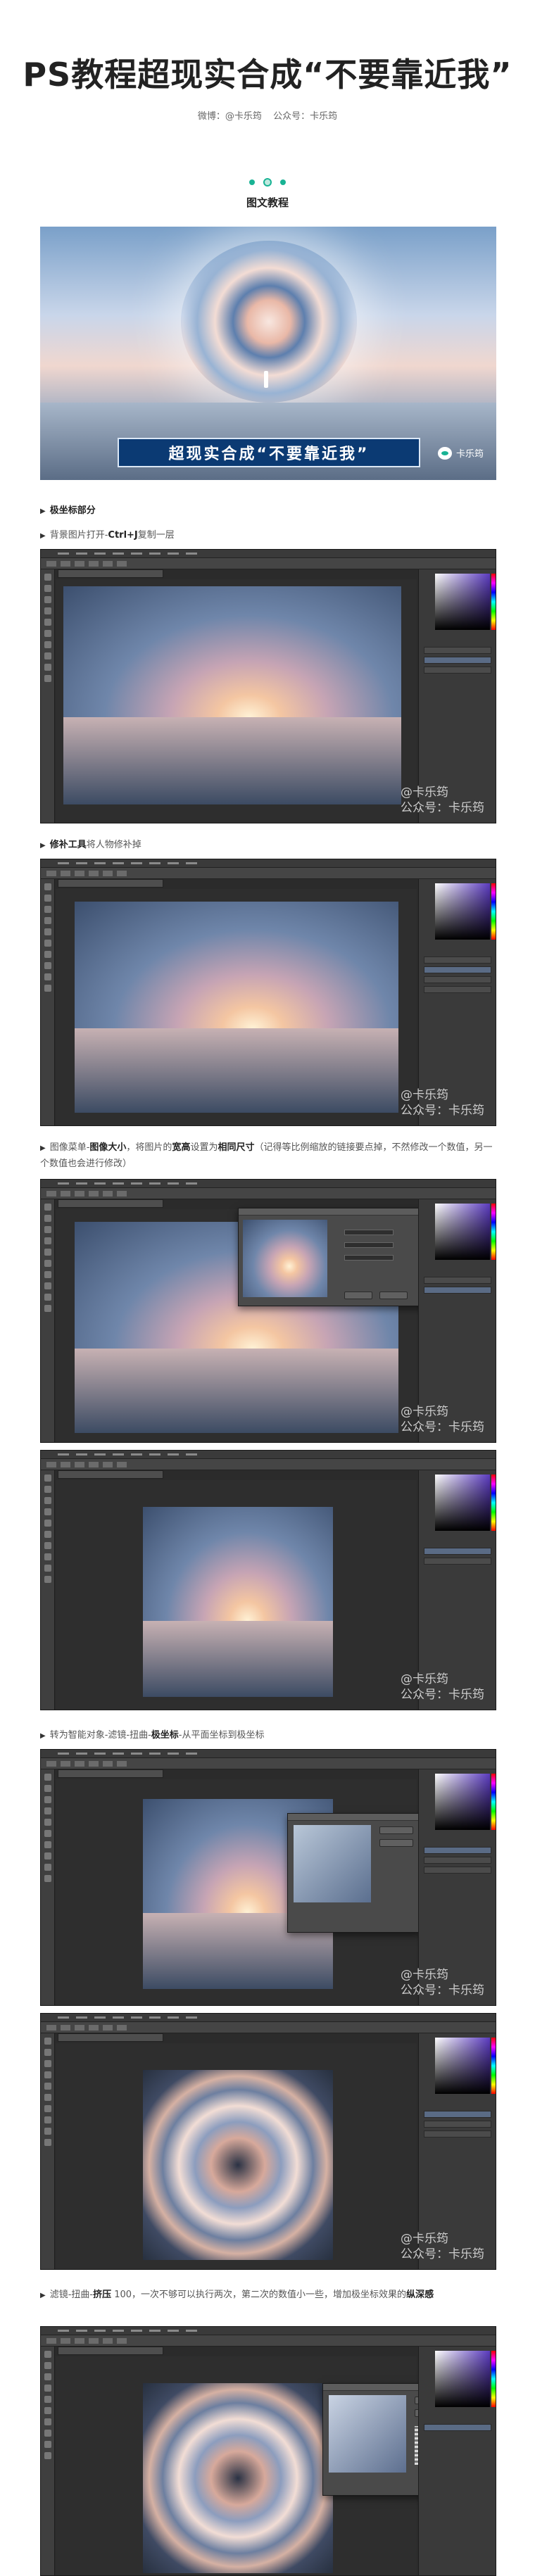 The height and width of the screenshot is (2576, 535). Describe the element at coordinates (268, 536) in the screenshot. I see `step-caption-1: ▶ 背景图片打开-Ctrl+J复制一层` at that location.